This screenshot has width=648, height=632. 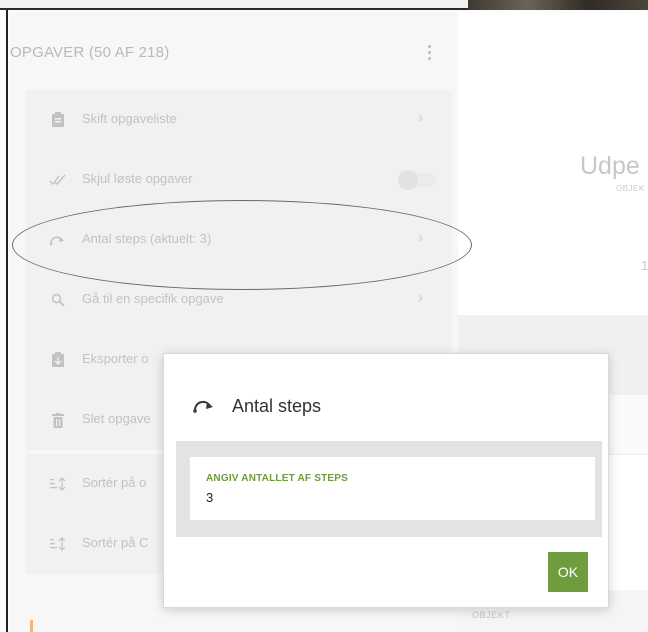 What do you see at coordinates (90, 52) in the screenshot?
I see `sidebar-title: OPGAVER (50 AF 218)` at bounding box center [90, 52].